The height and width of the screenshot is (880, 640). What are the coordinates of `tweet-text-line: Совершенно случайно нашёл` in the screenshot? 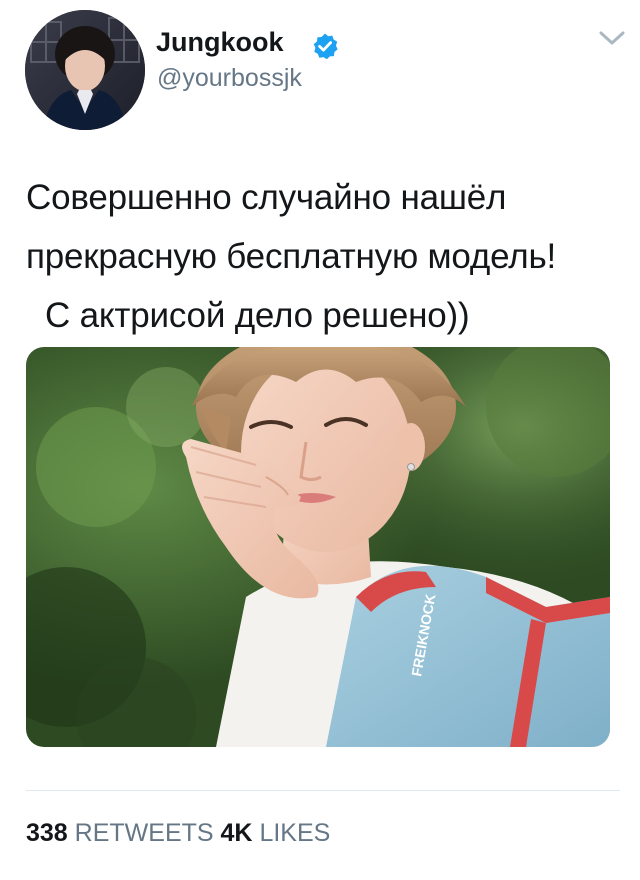 It's located at (266, 197).